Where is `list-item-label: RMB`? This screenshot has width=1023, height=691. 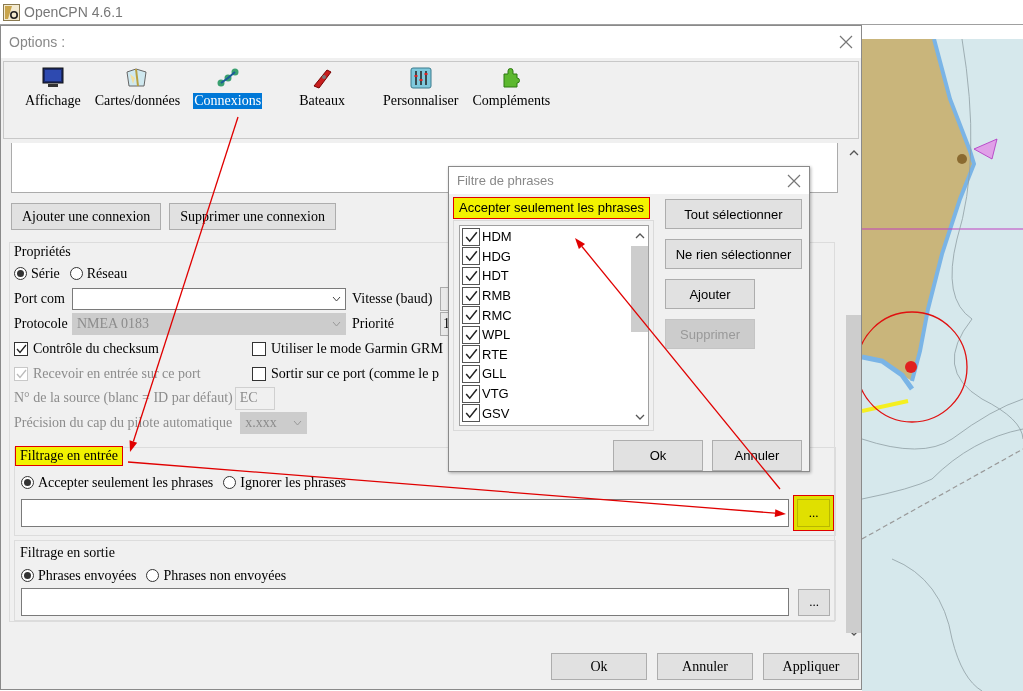 list-item-label: RMB is located at coordinates (496, 296).